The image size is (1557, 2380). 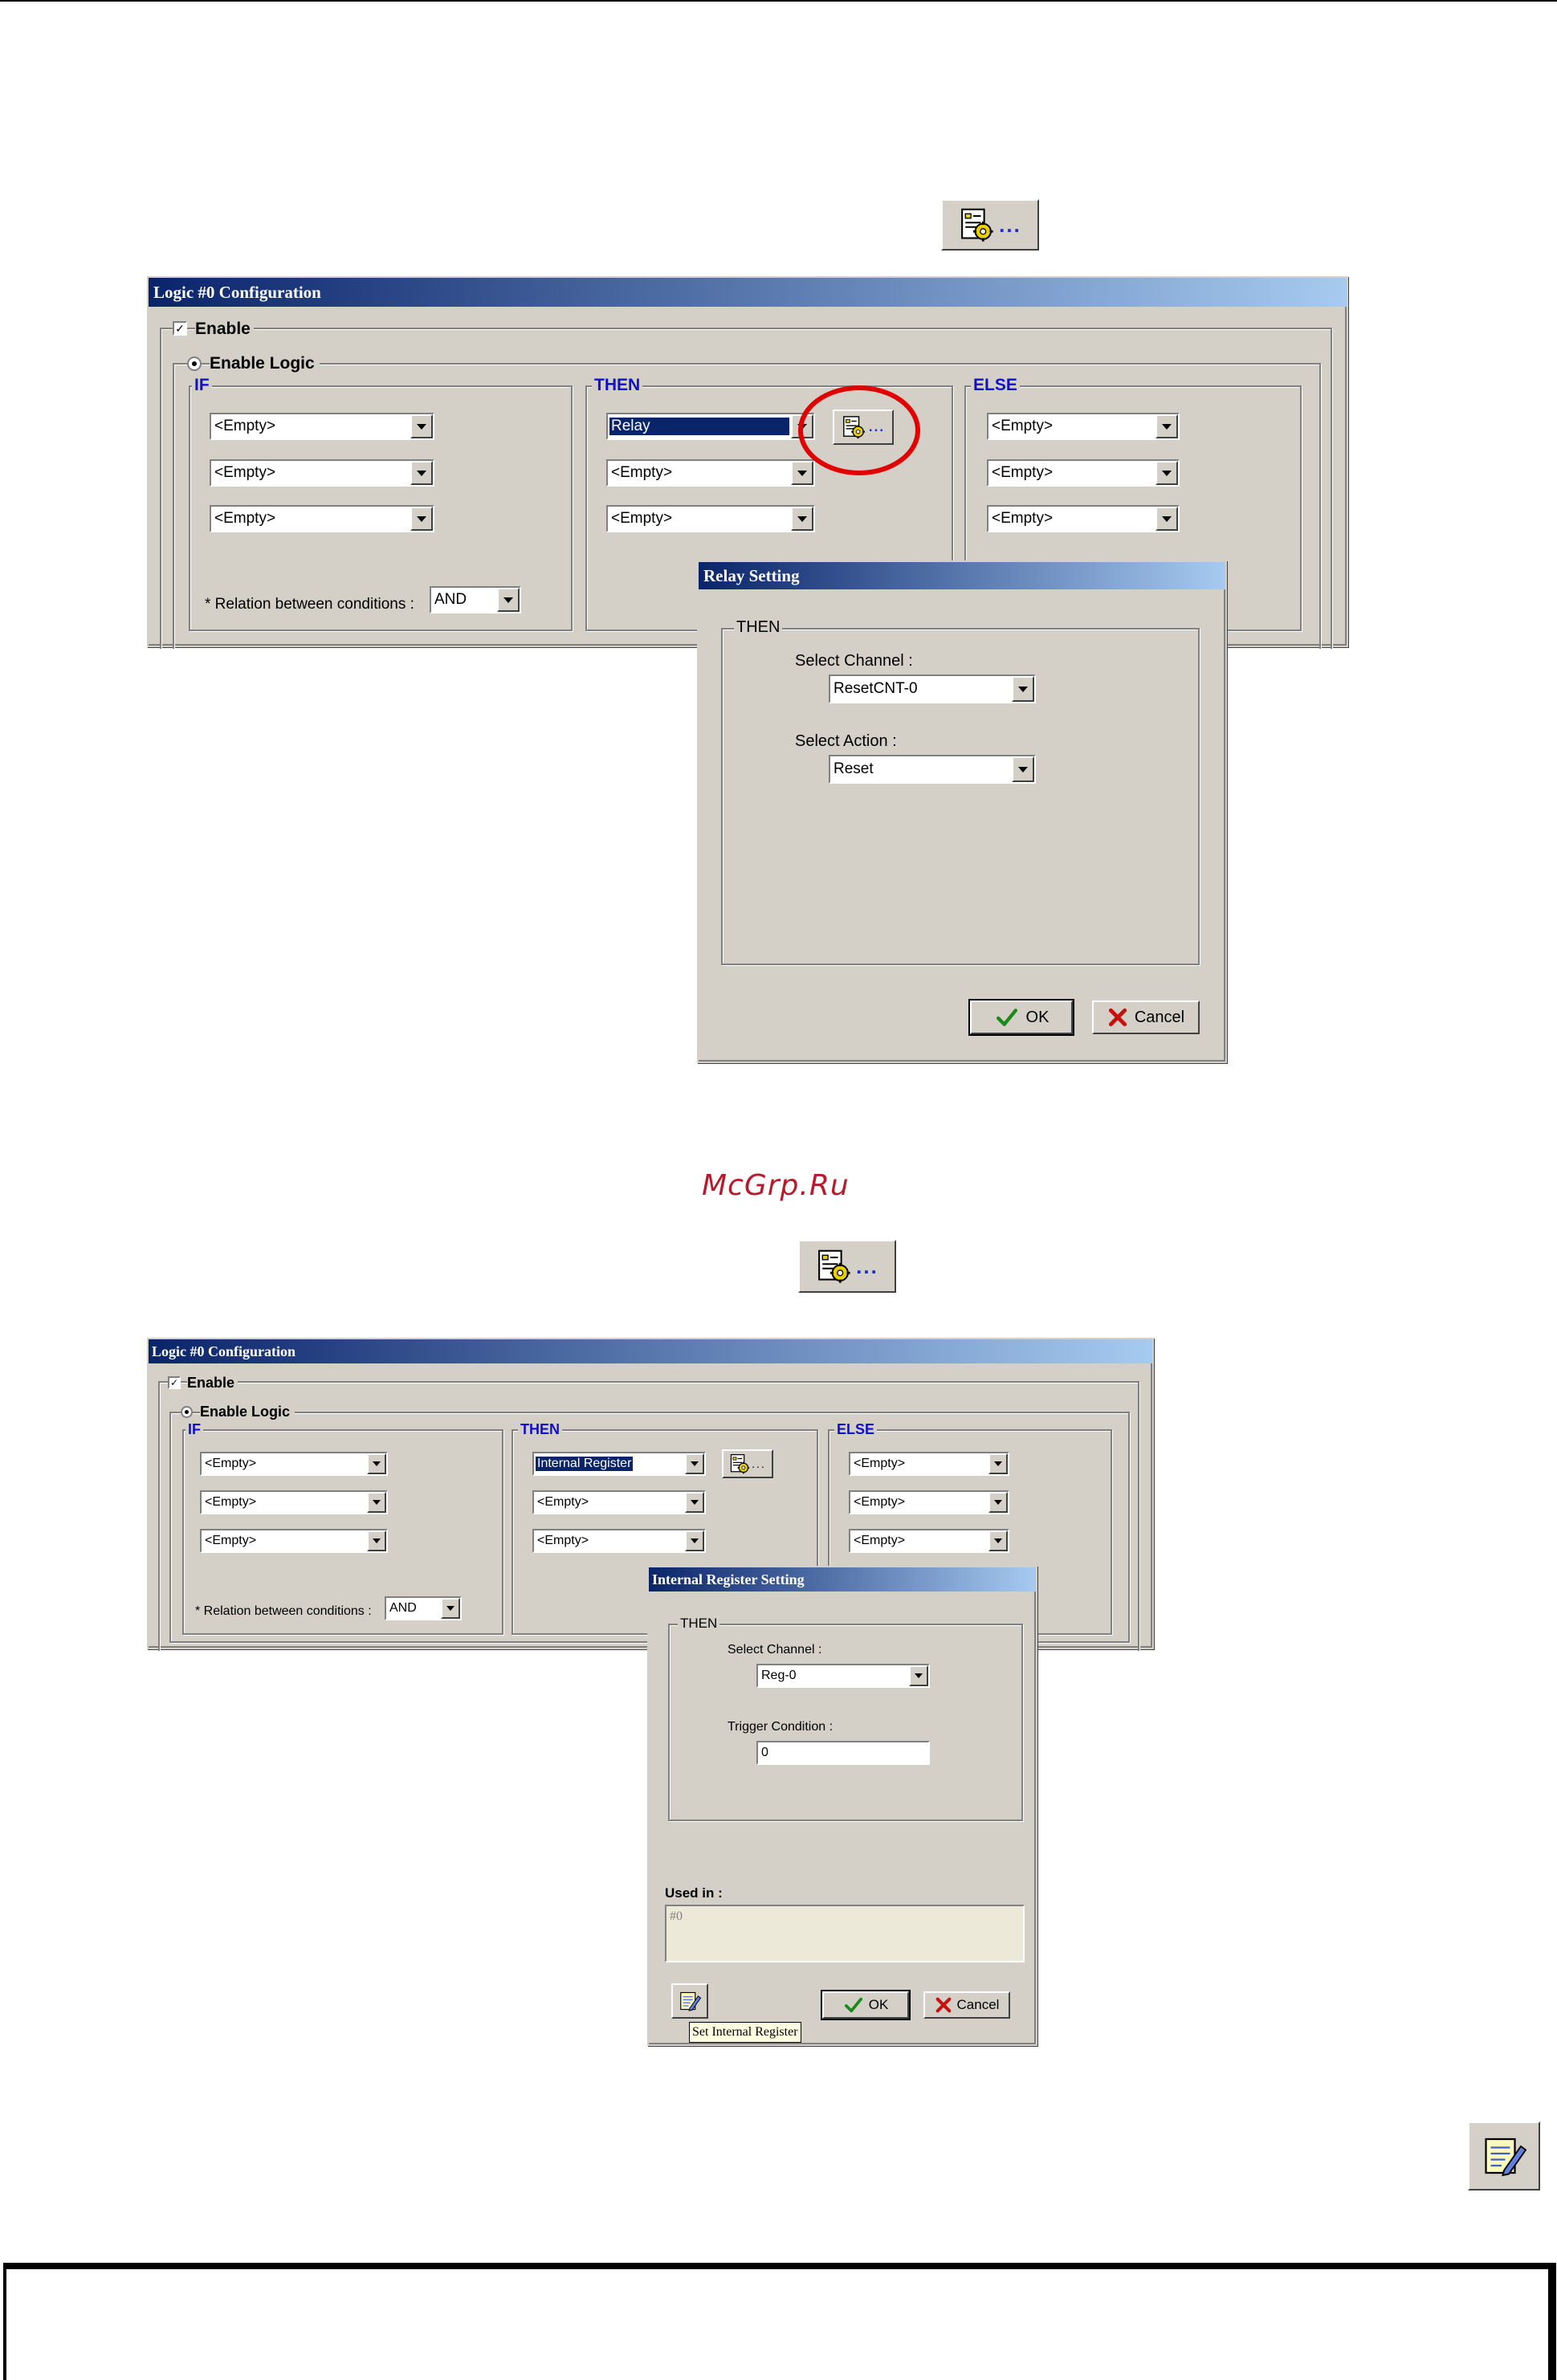 What do you see at coordinates (843, 1753) in the screenshot?
I see `trigger-condition-input: 0` at bounding box center [843, 1753].